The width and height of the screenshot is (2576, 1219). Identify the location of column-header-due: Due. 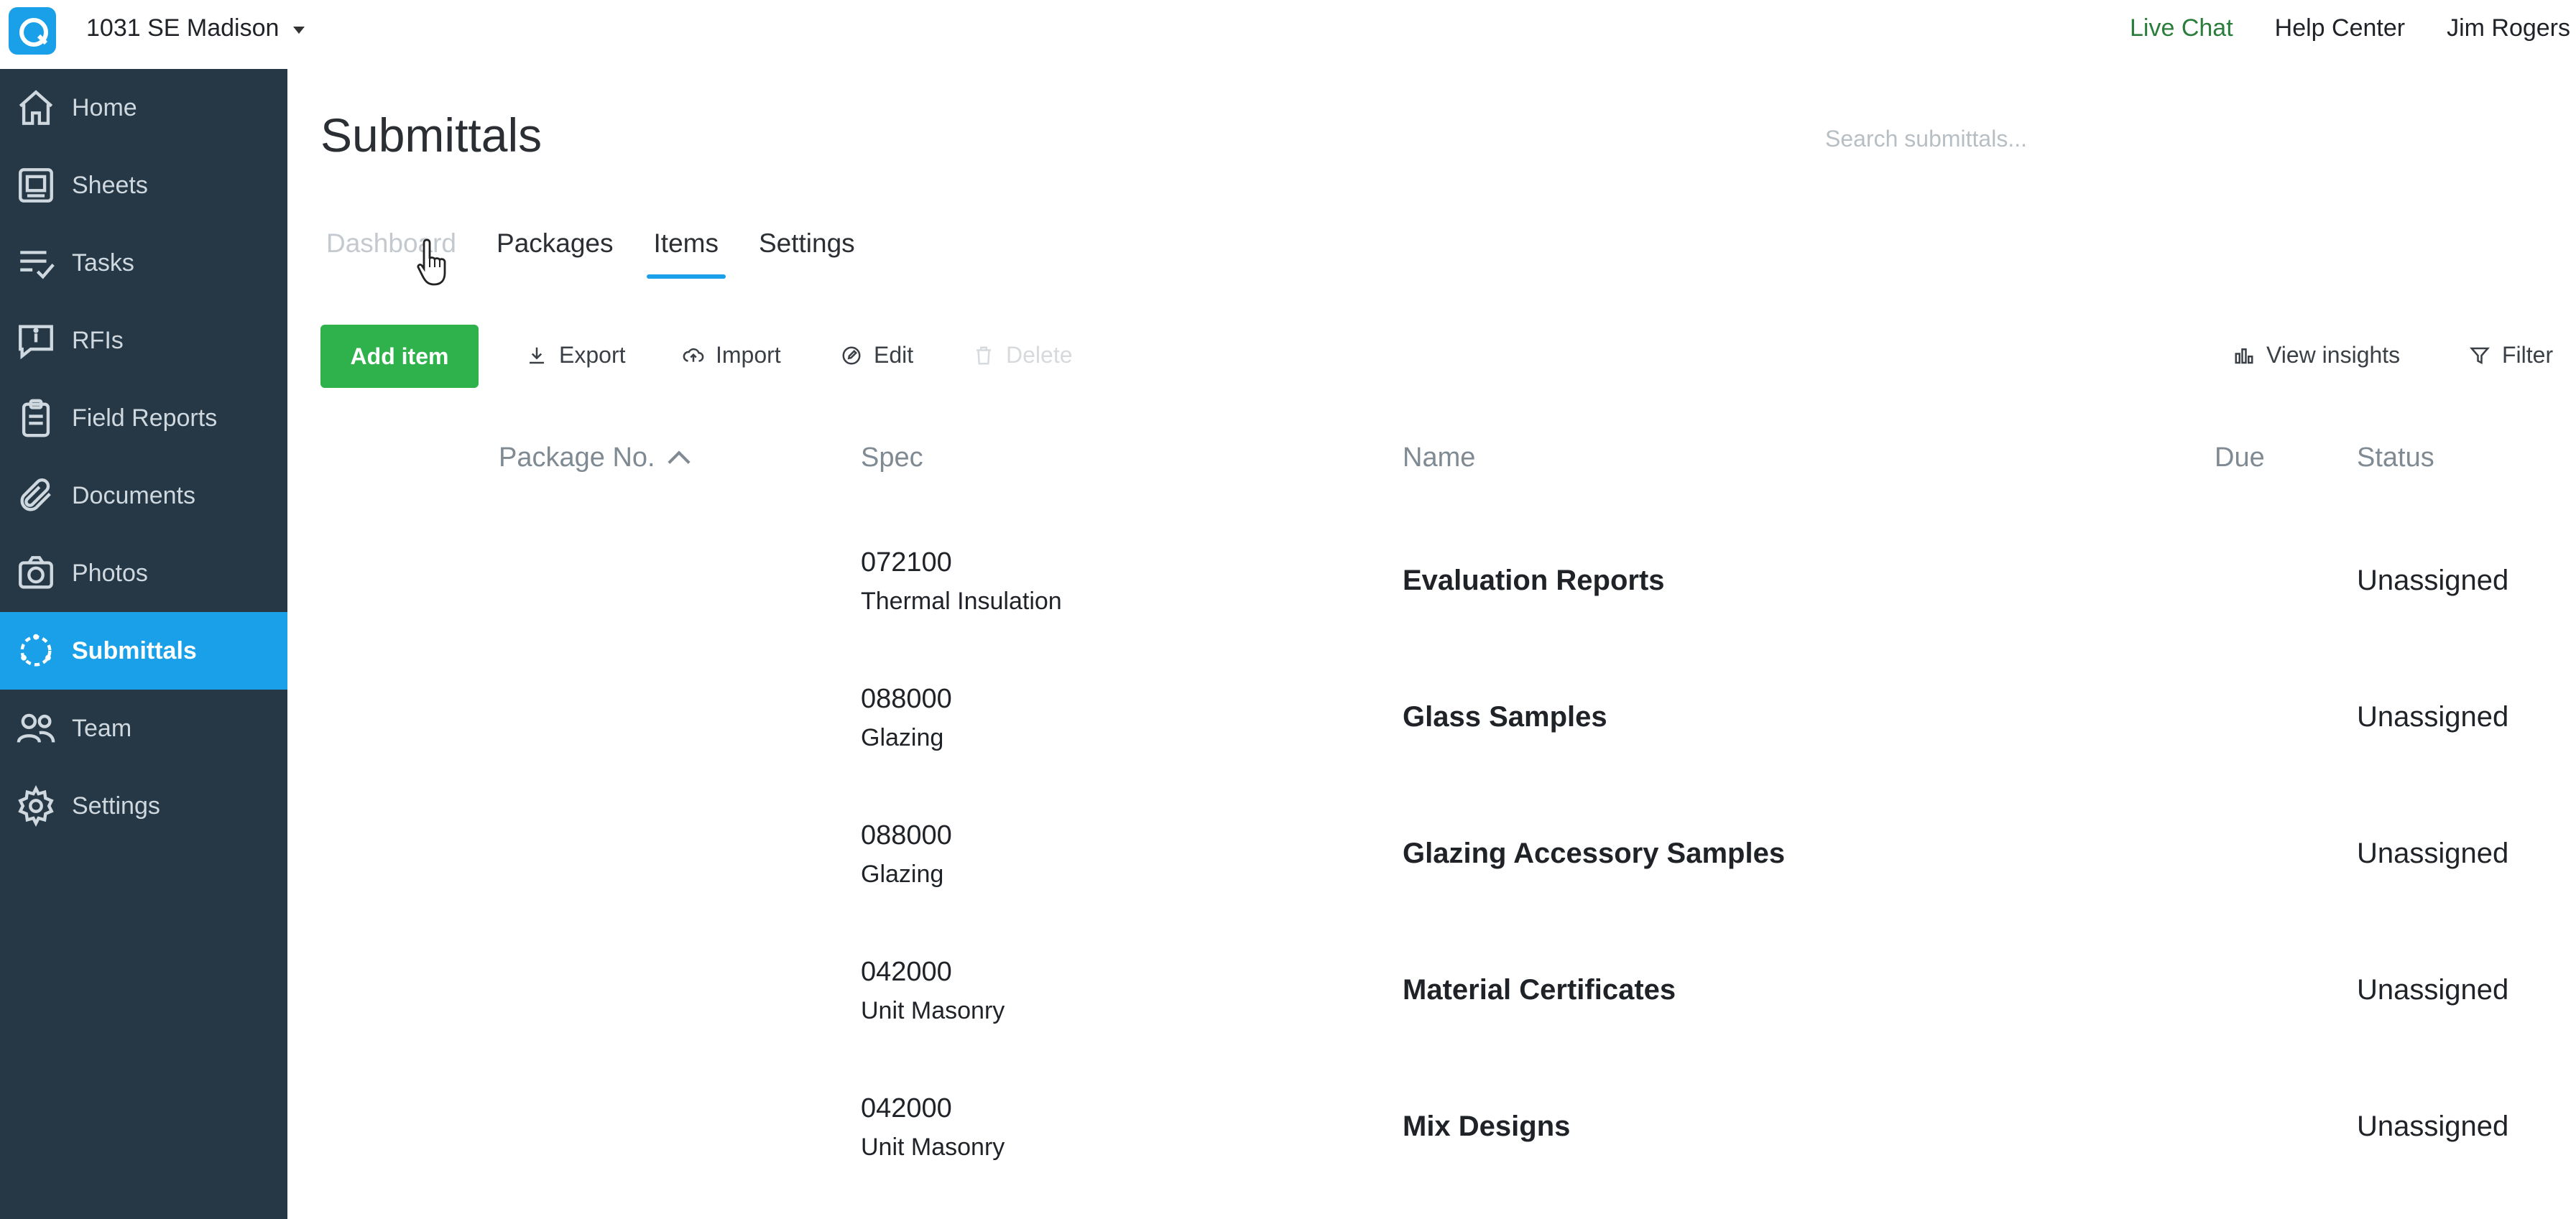
(2240, 457).